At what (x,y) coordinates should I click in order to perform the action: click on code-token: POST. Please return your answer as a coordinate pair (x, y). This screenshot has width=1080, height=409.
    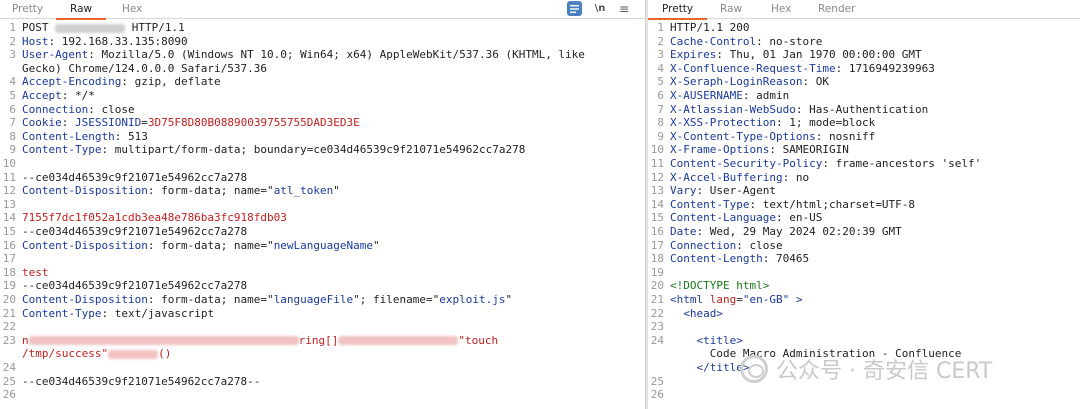
    Looking at the image, I should click on (39, 27).